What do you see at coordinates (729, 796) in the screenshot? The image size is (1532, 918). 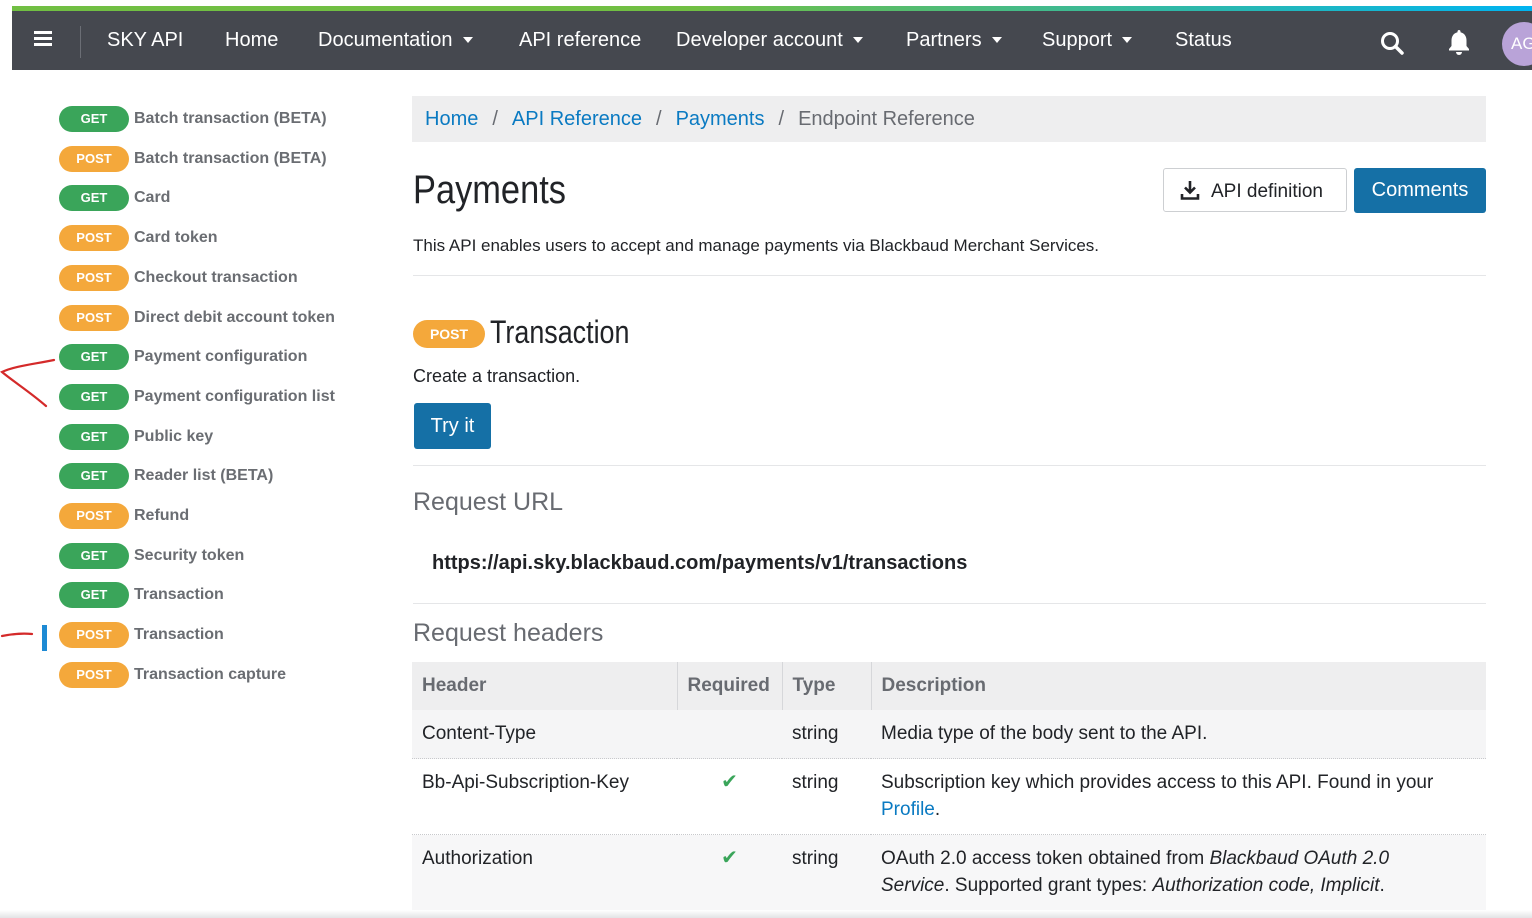 I see `required-cell: ✔` at bounding box center [729, 796].